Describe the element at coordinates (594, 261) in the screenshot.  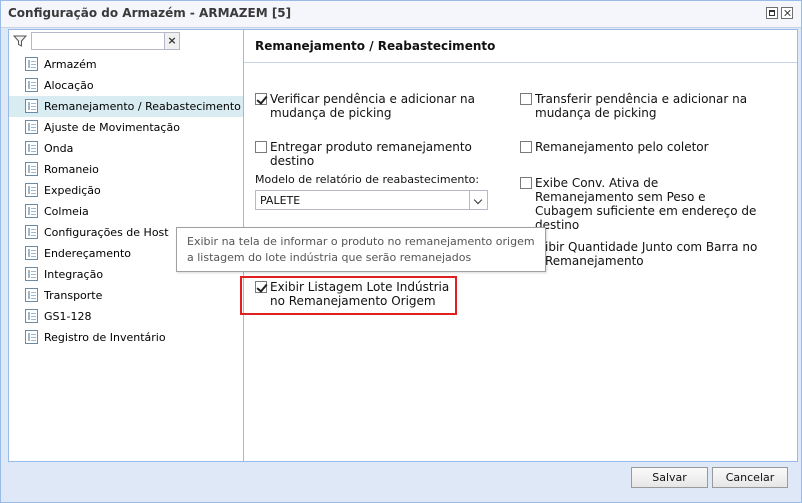
I see `exibir-quantidade-label-line2: Remanejamento` at that location.